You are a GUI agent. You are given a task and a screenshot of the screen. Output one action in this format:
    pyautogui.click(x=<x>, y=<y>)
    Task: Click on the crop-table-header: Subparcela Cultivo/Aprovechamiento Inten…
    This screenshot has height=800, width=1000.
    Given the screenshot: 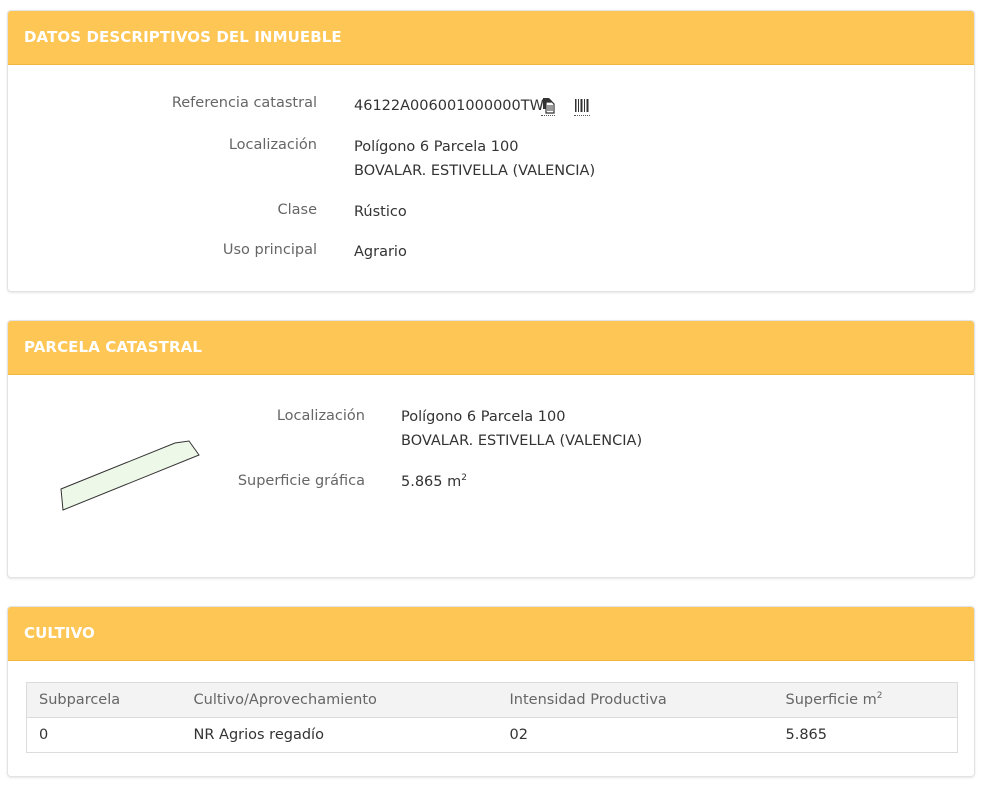 What is the action you would take?
    pyautogui.click(x=492, y=700)
    